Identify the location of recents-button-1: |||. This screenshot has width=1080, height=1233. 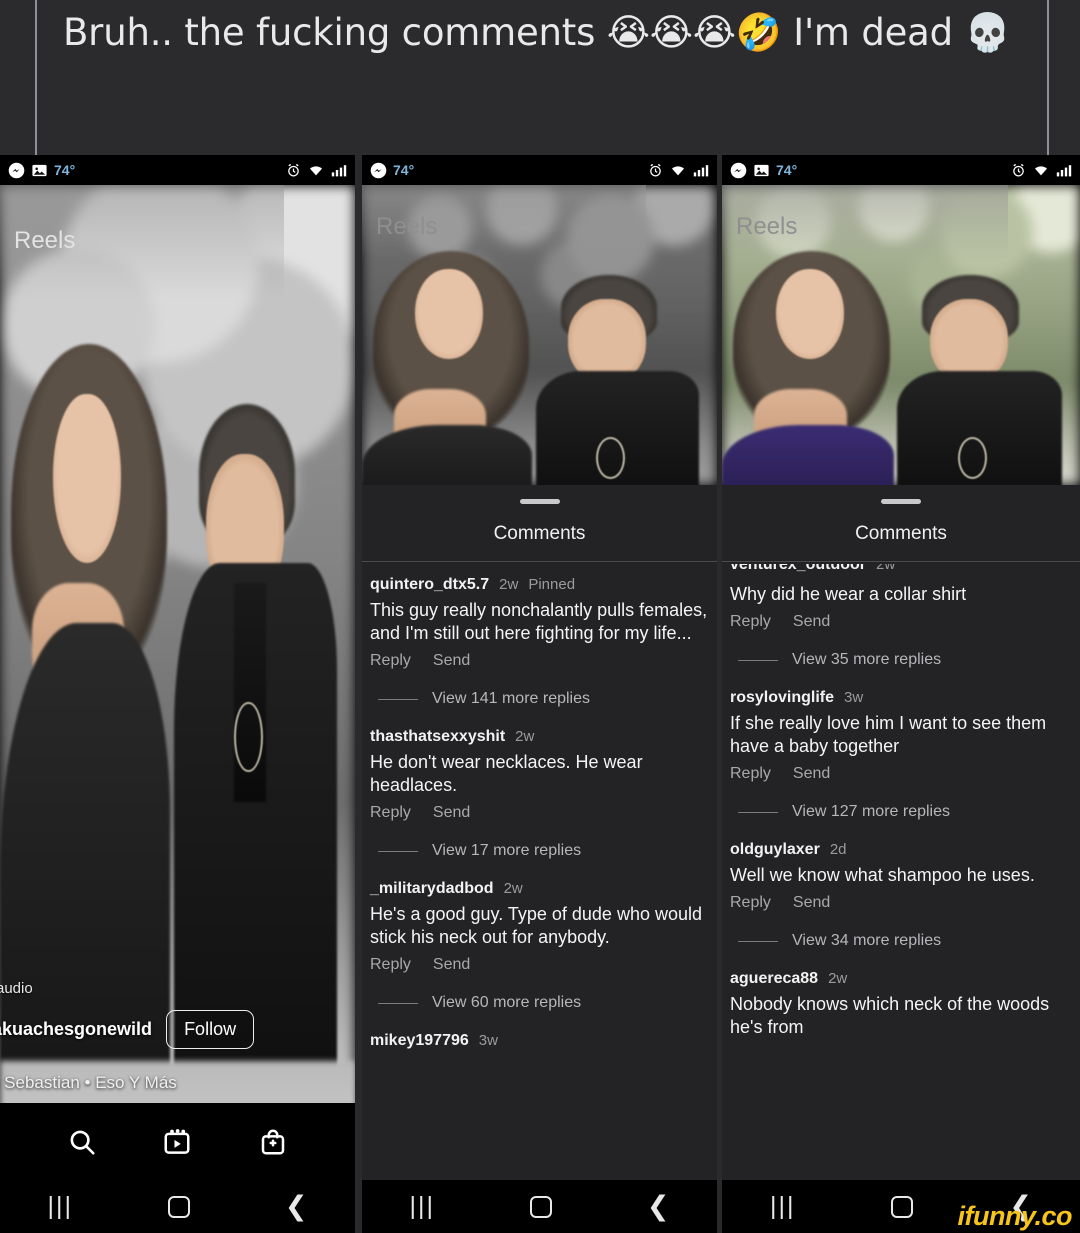
(59, 1206).